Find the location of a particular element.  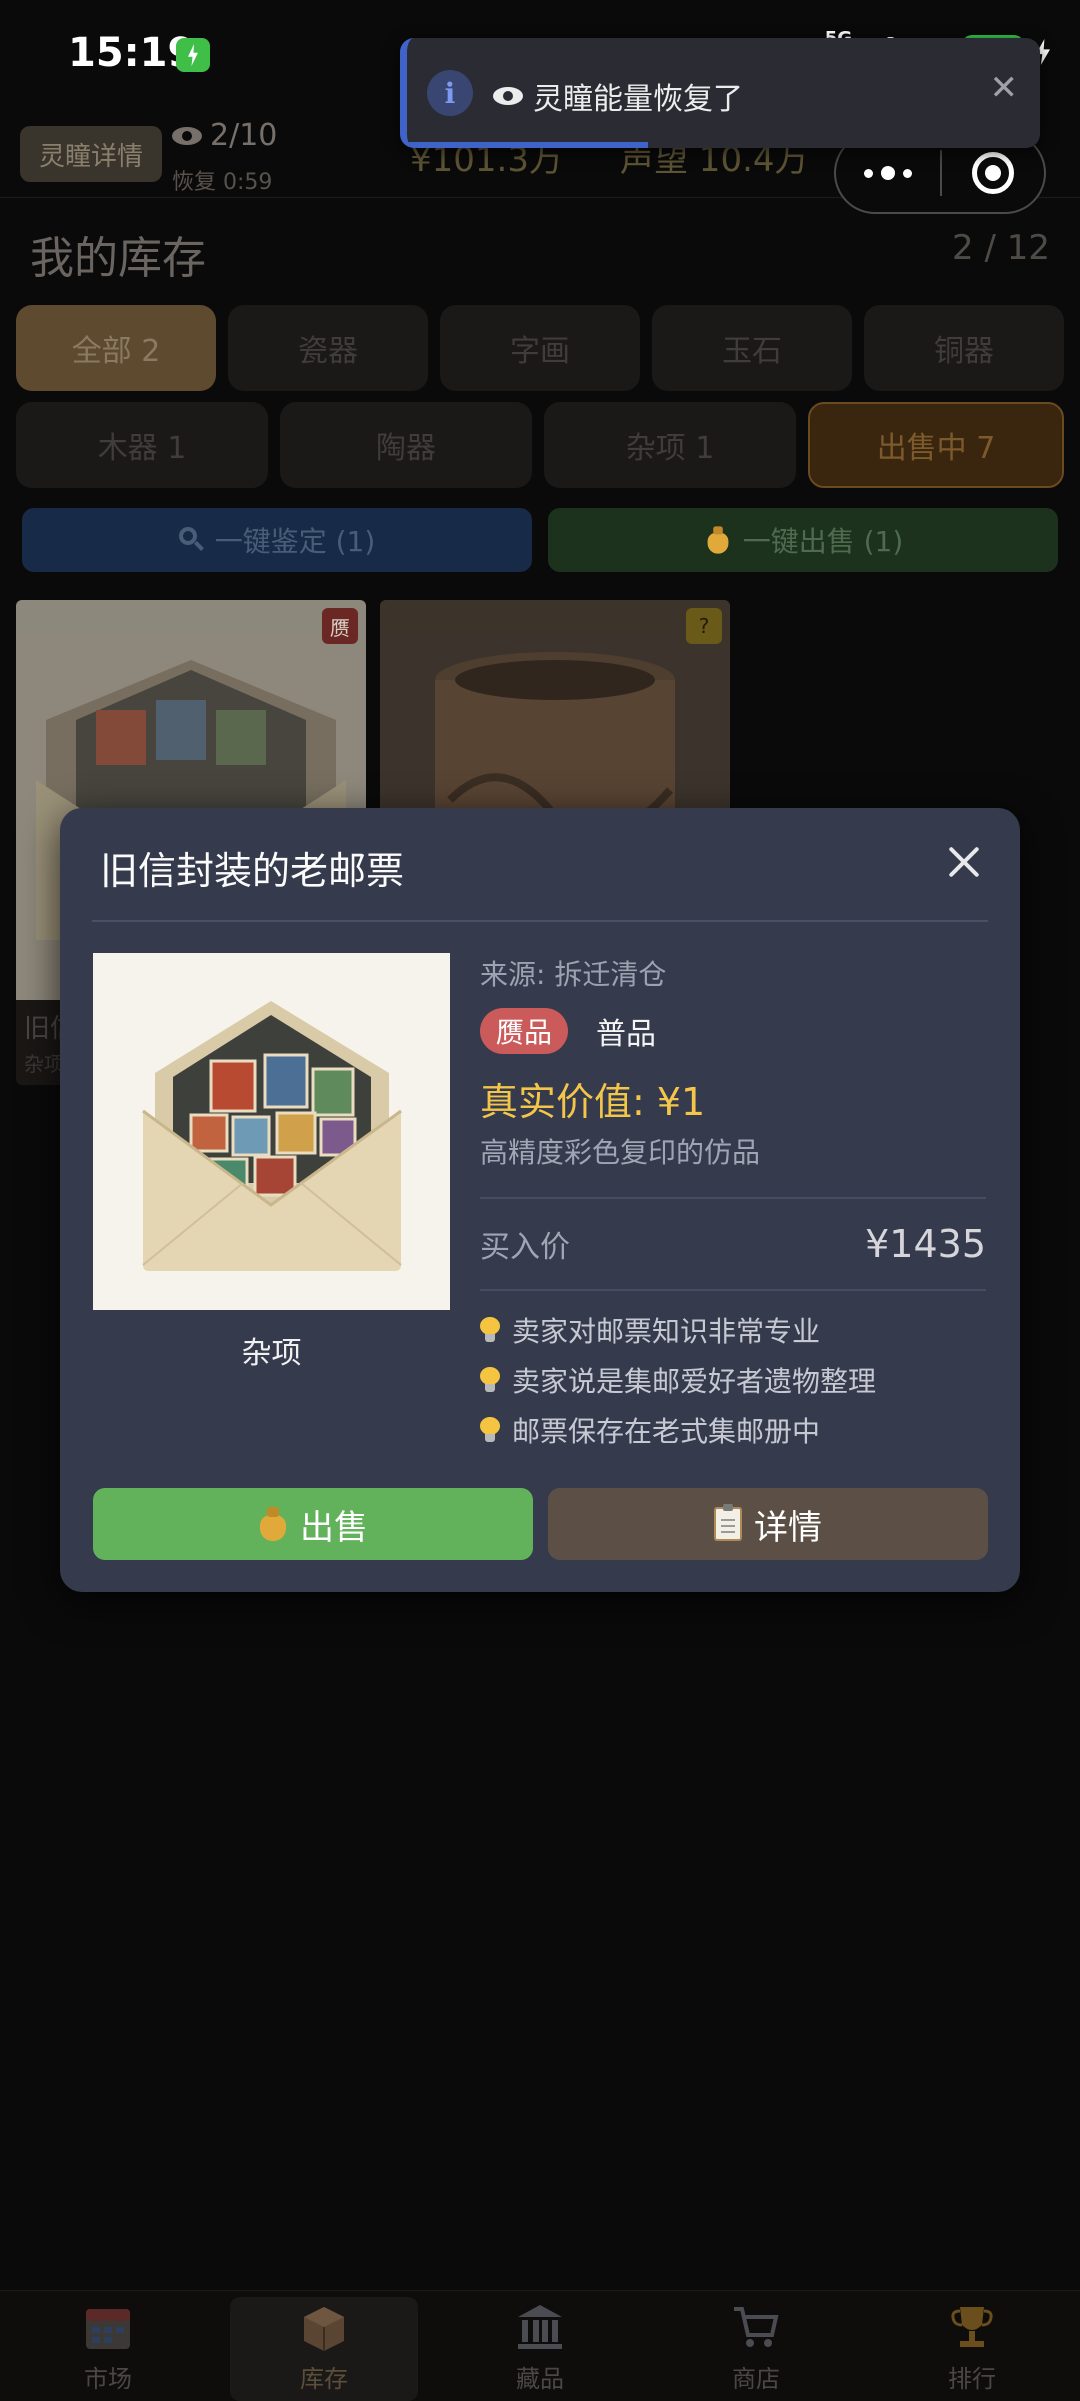

tab-wood: 木器 1 is located at coordinates (142, 445).